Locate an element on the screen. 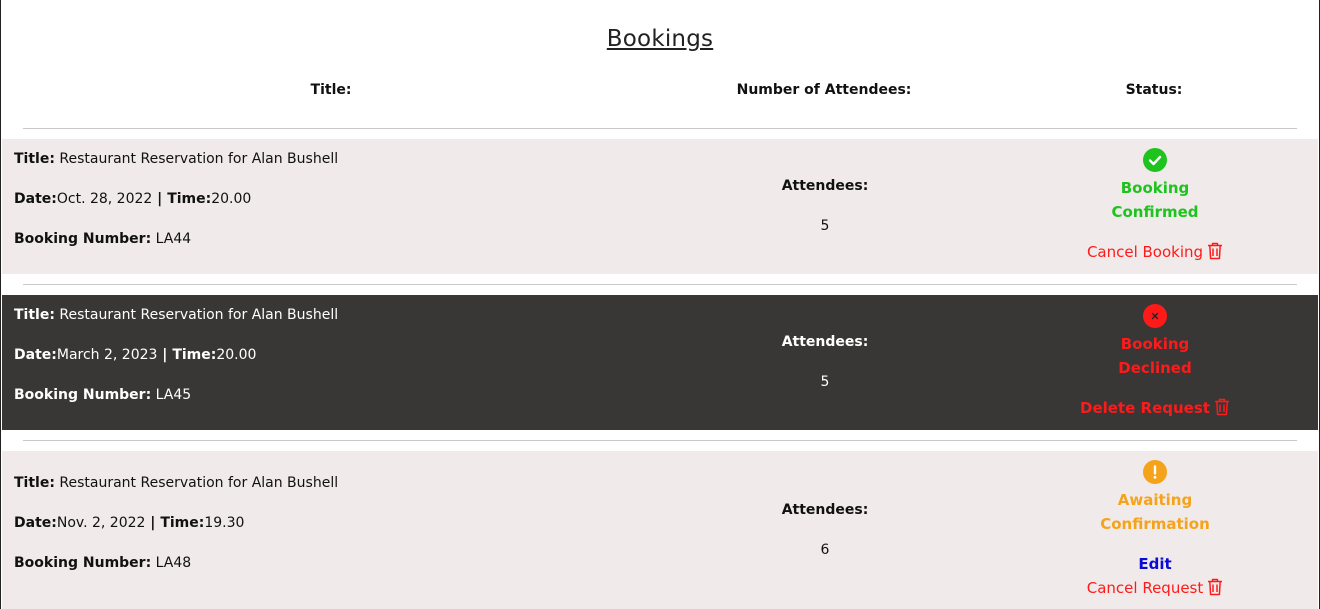 This screenshot has width=1320, height=609. booking-time: 19.30 is located at coordinates (224, 523).